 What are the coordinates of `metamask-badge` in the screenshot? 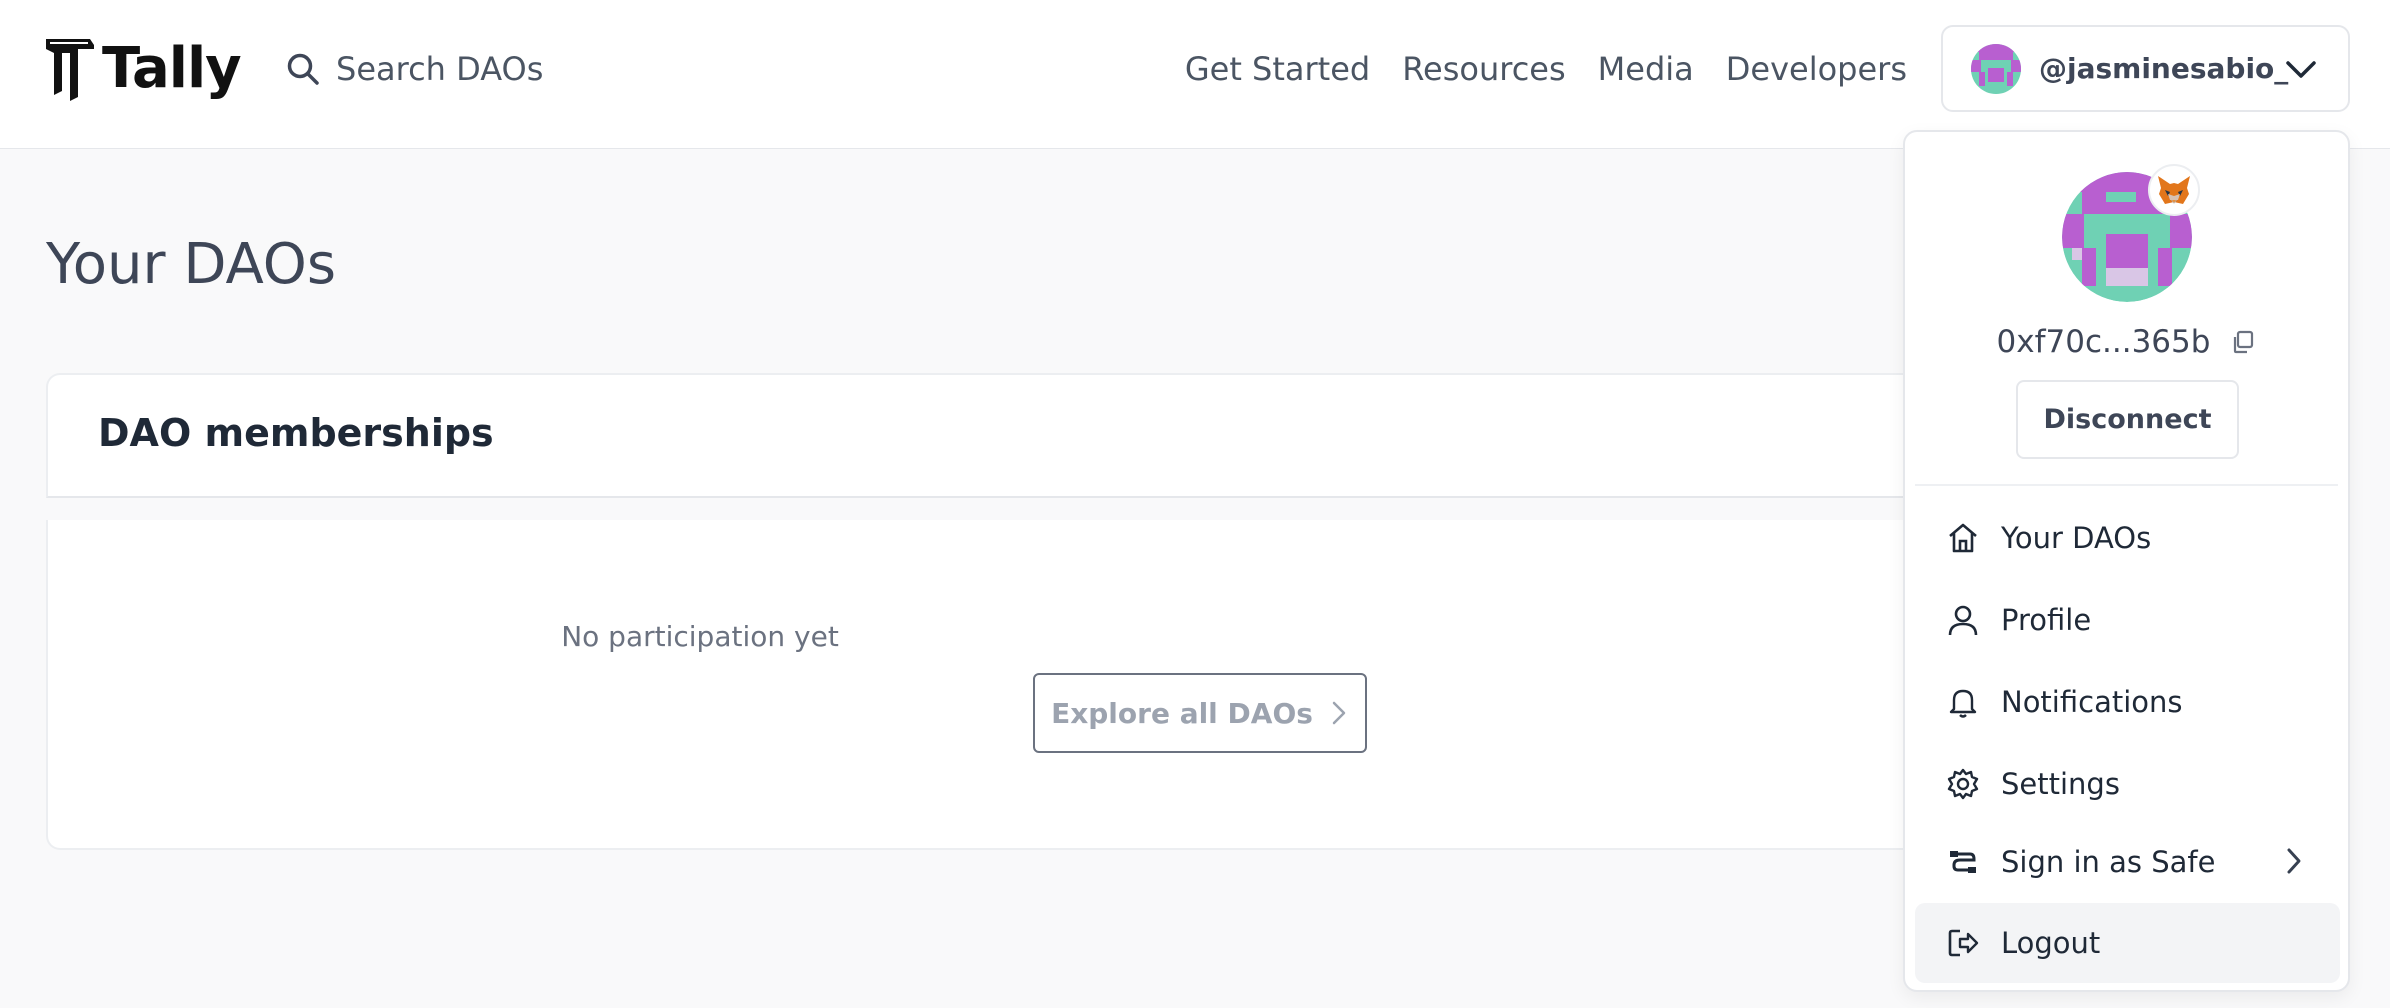 It's located at (2174, 190).